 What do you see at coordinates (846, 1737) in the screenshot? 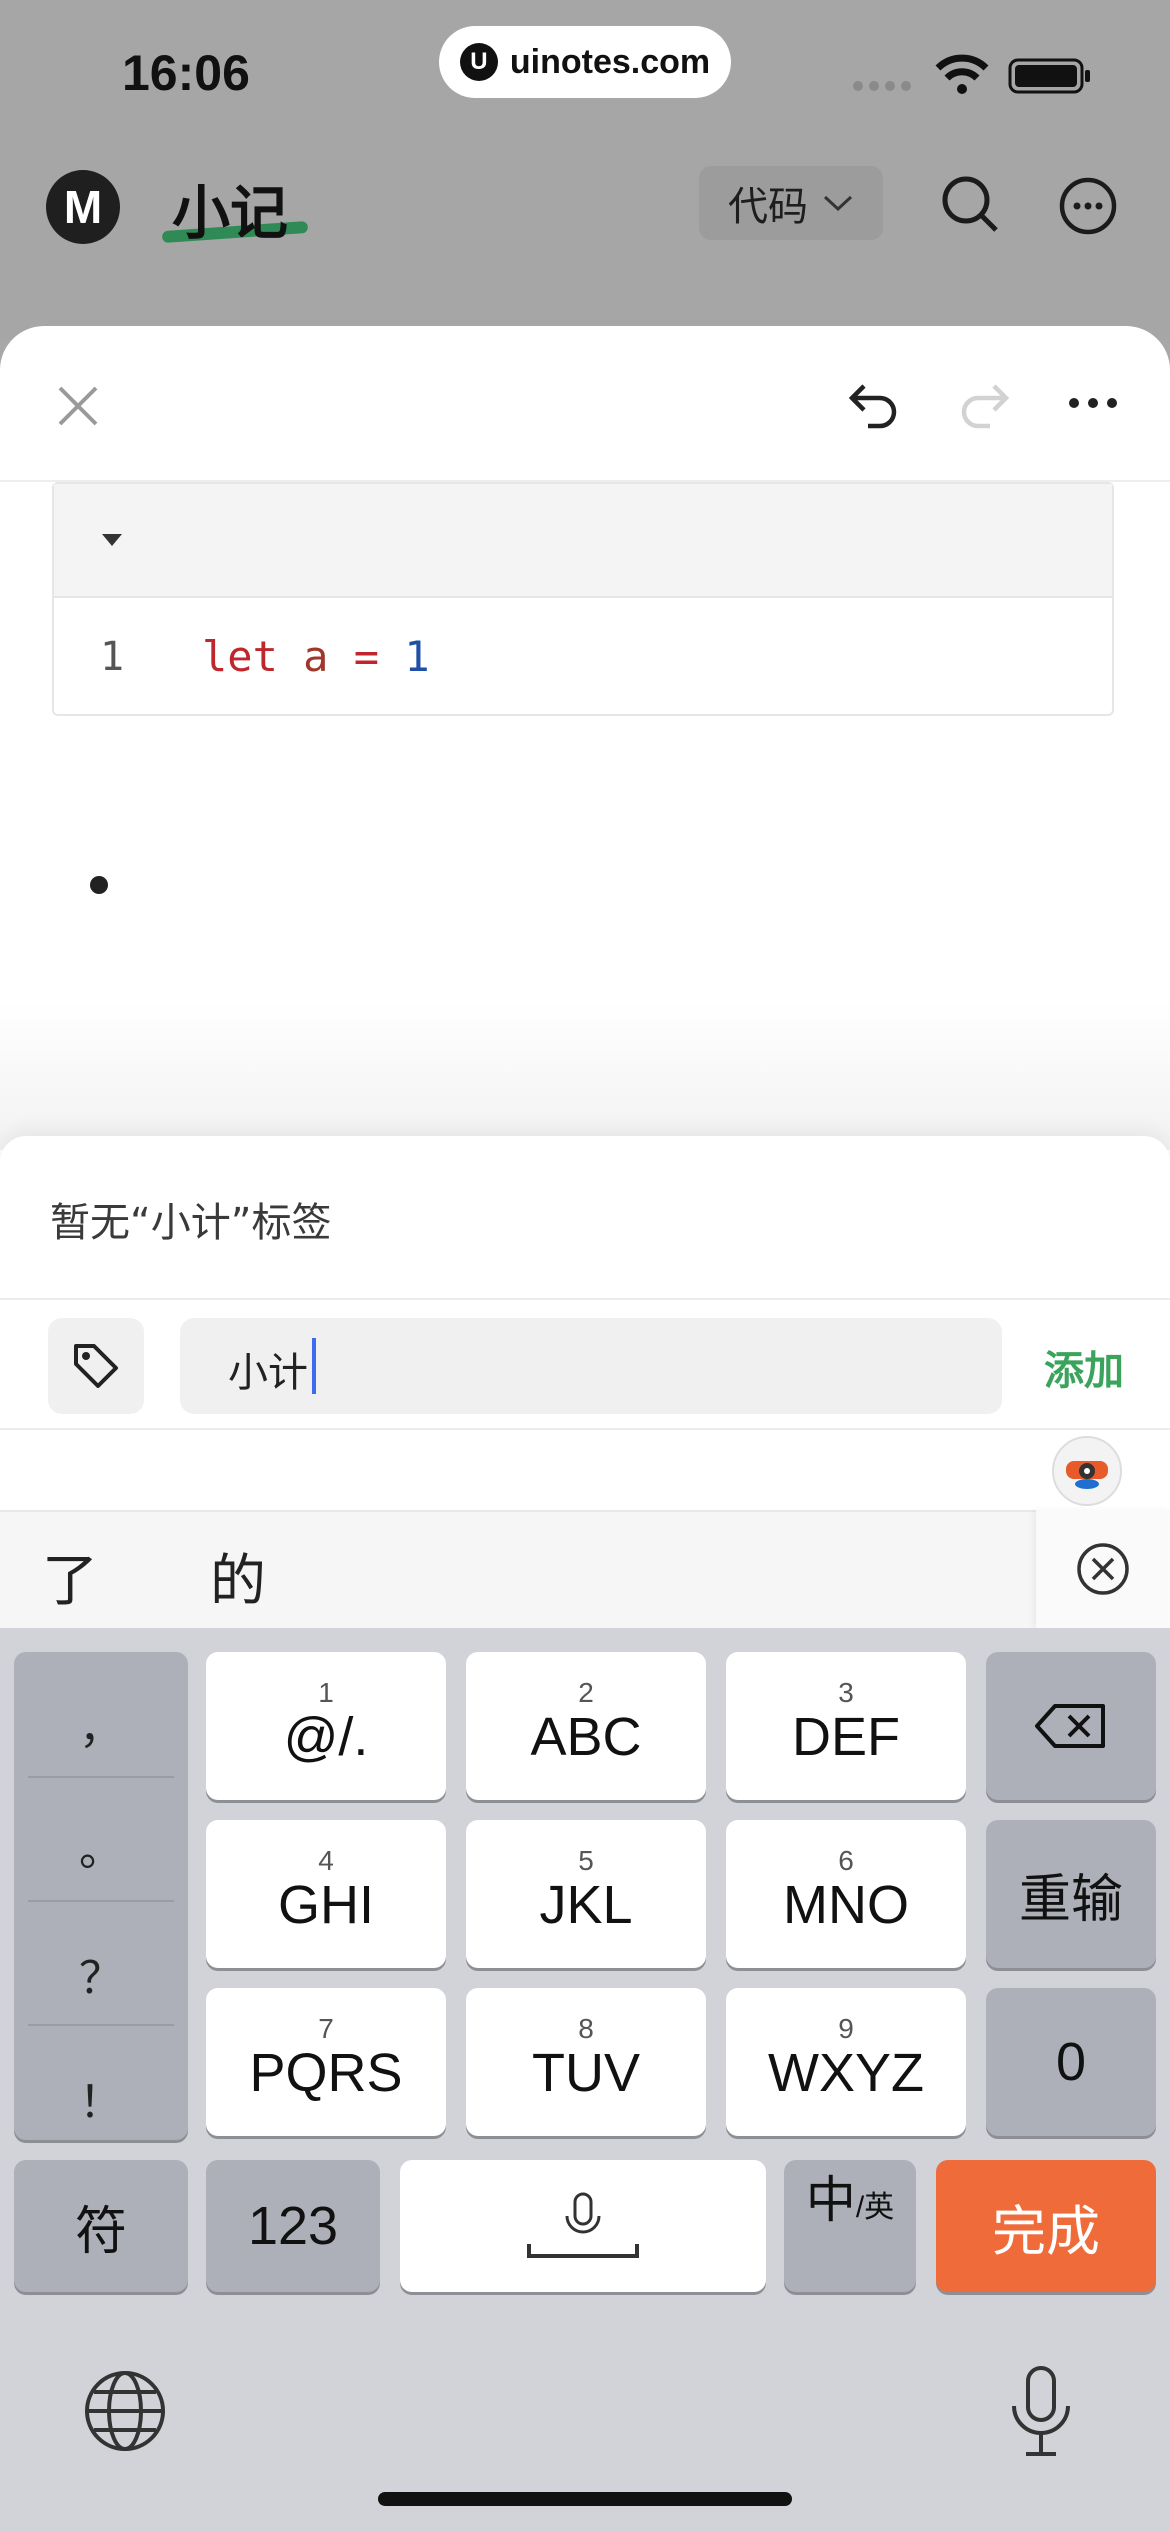
I see `key-label: DEF` at bounding box center [846, 1737].